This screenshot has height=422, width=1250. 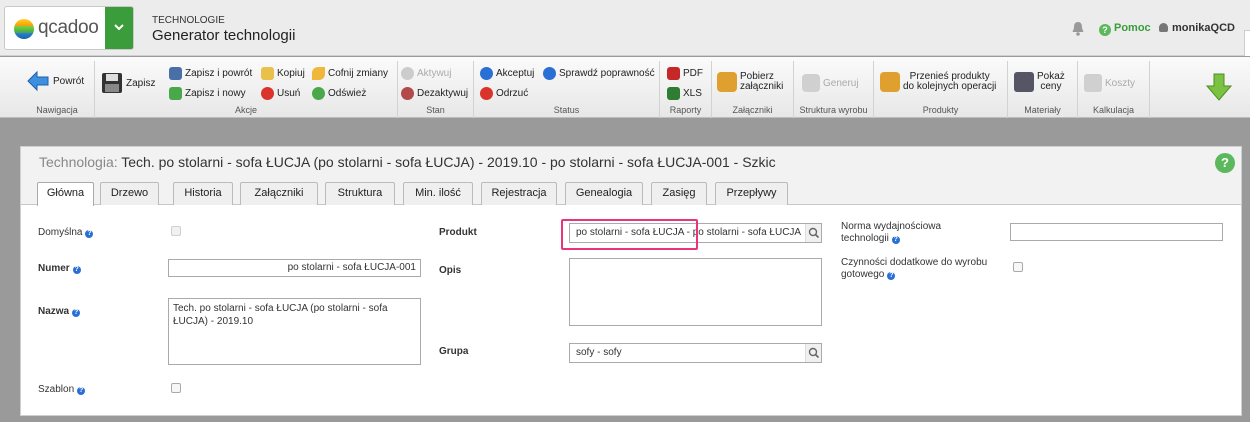 I want to click on description-textarea, so click(x=695, y=292).